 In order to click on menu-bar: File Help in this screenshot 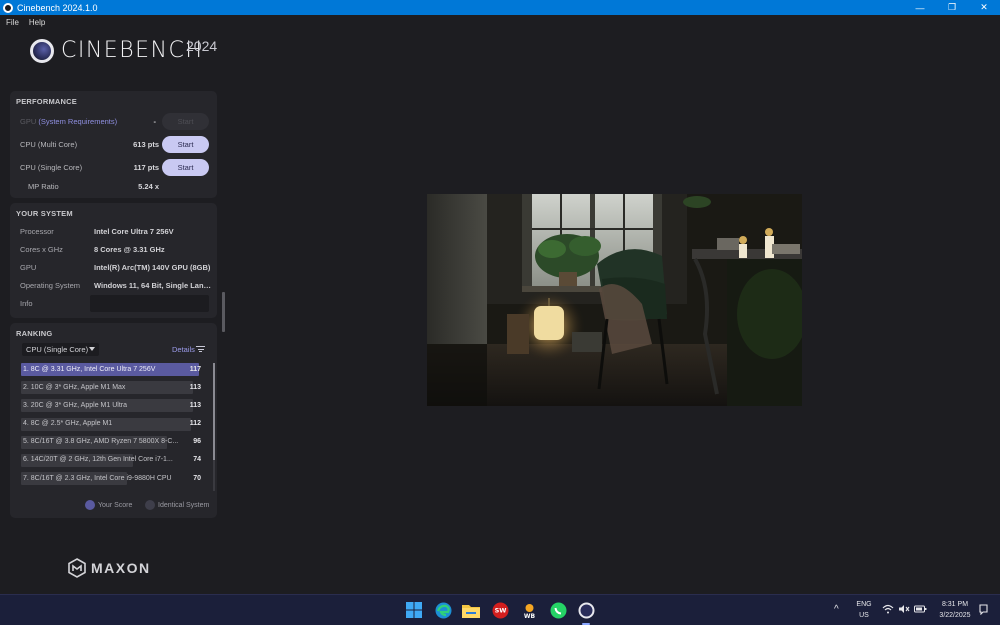, I will do `click(24, 22)`.